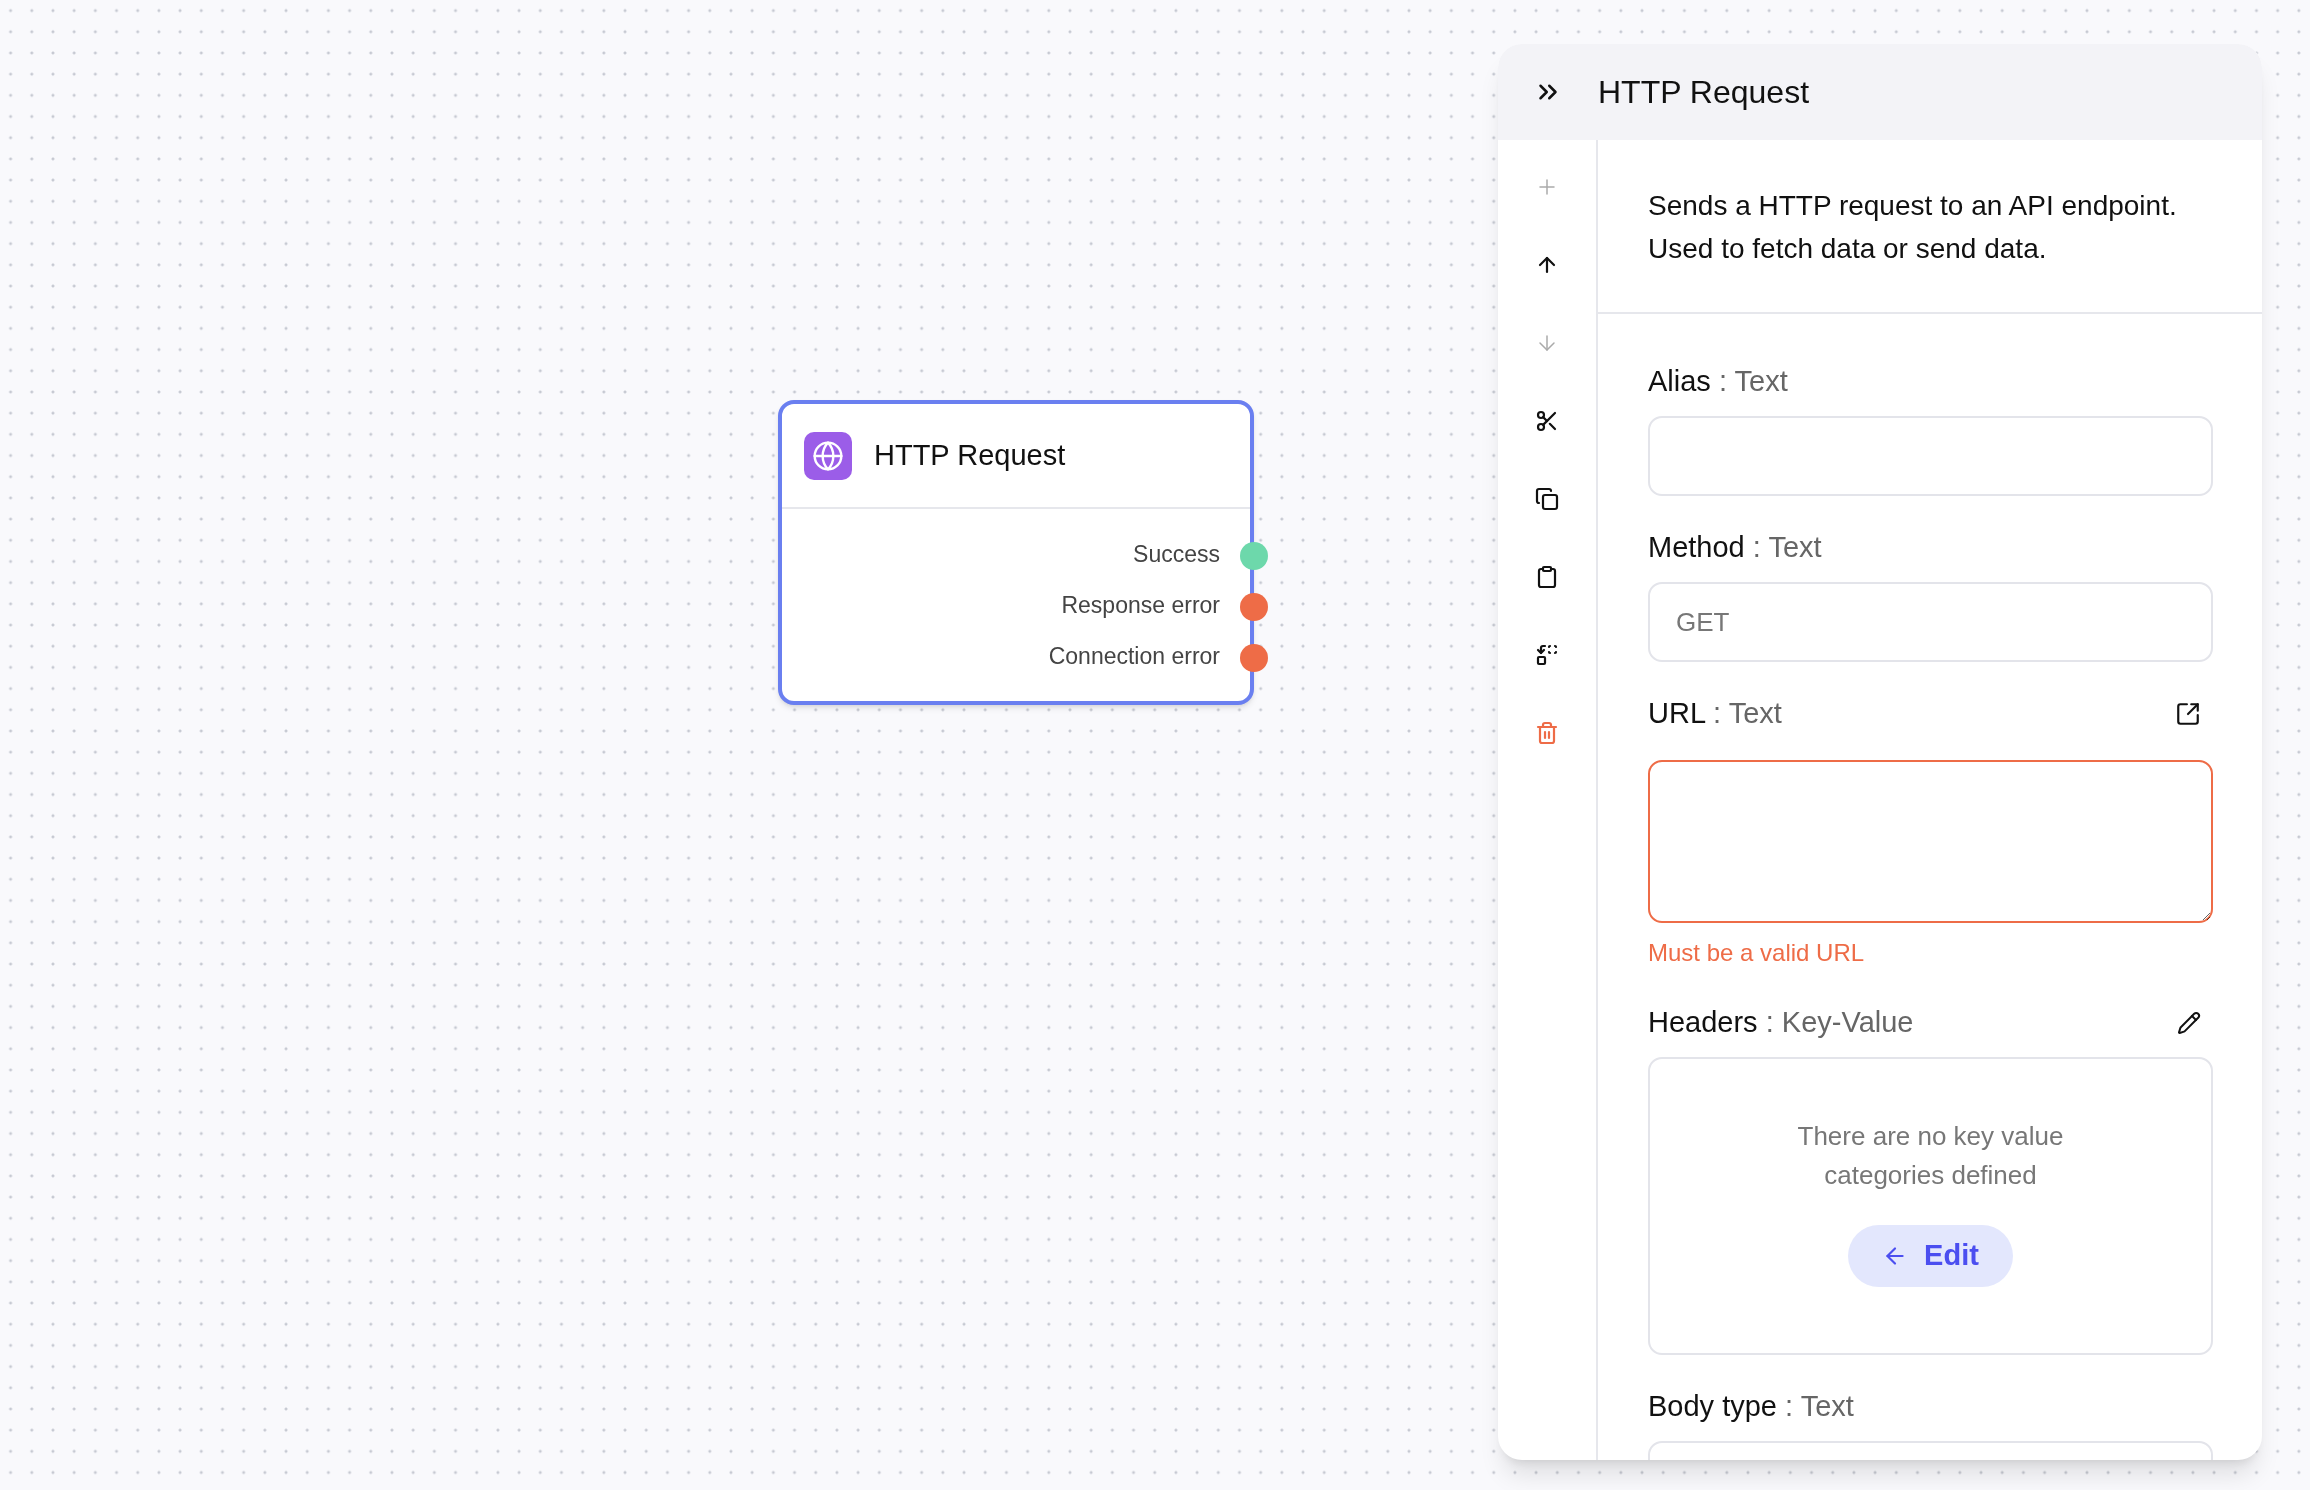 This screenshot has width=2310, height=1490. I want to click on trash-icon, so click(1547, 733).